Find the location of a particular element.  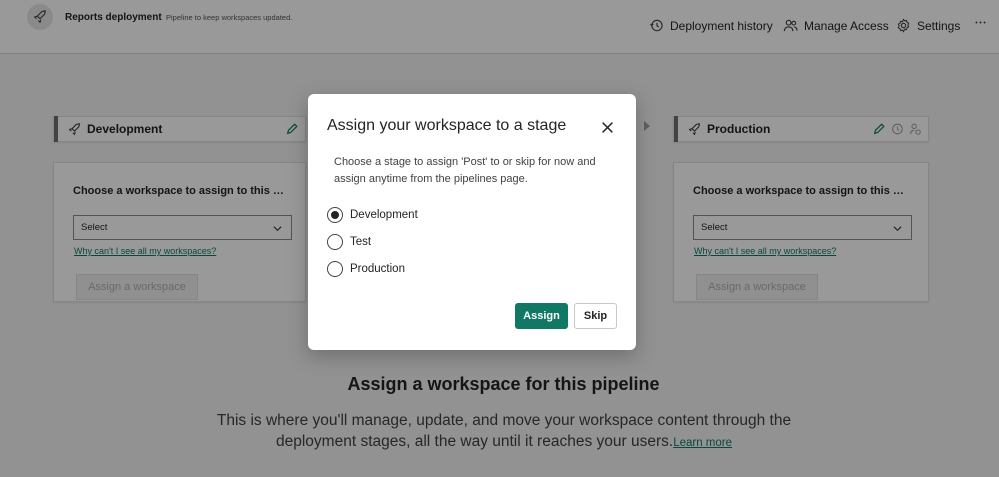

skip-button: Skip is located at coordinates (595, 316).